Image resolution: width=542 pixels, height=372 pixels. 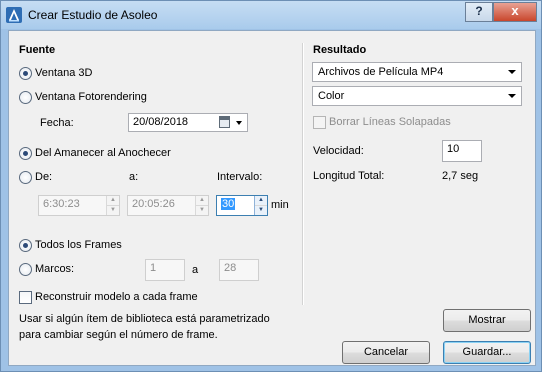 What do you see at coordinates (25, 269) in the screenshot?
I see `marcos-radio` at bounding box center [25, 269].